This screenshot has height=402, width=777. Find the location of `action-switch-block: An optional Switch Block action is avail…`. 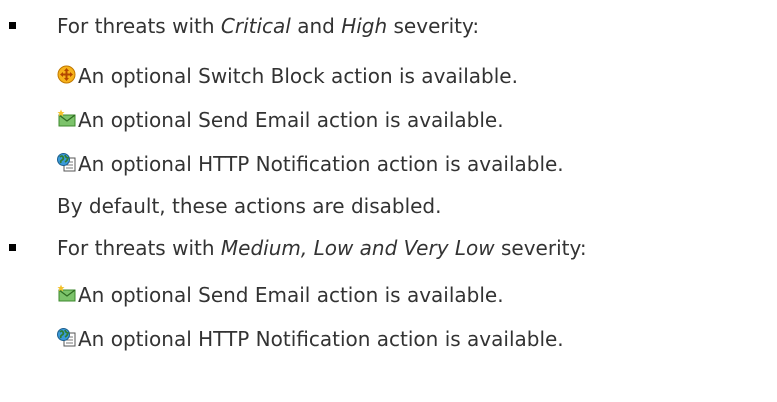

action-switch-block: An optional Switch Block action is avail… is located at coordinates (287, 76).